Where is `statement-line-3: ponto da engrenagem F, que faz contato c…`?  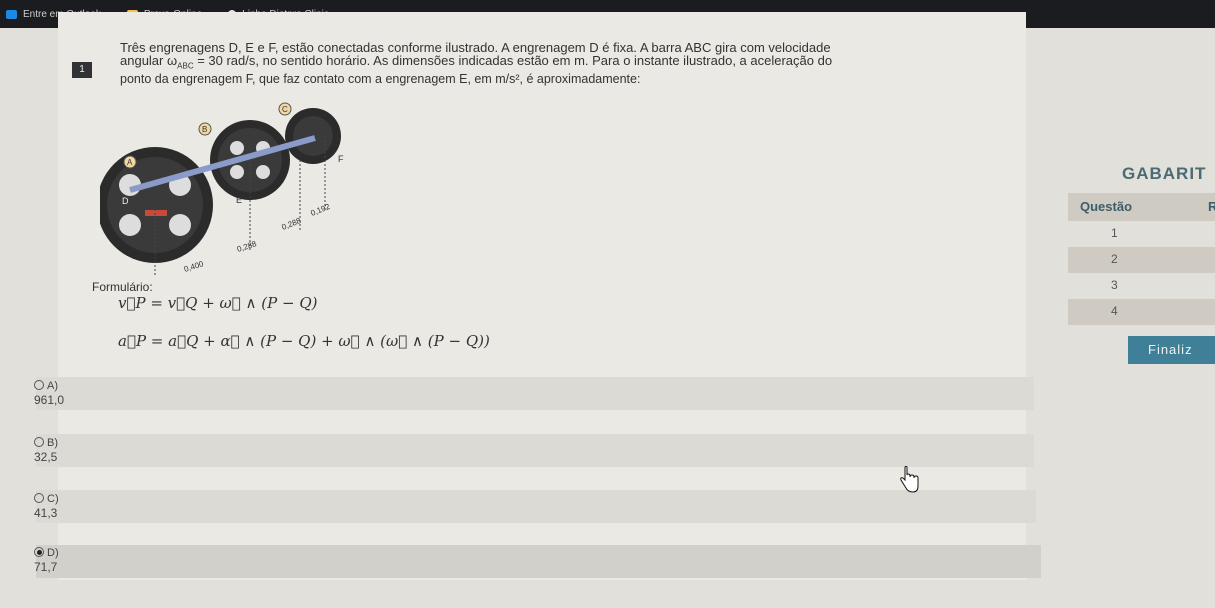 statement-line-3: ponto da engrenagem F, que faz contato c… is located at coordinates (380, 78).